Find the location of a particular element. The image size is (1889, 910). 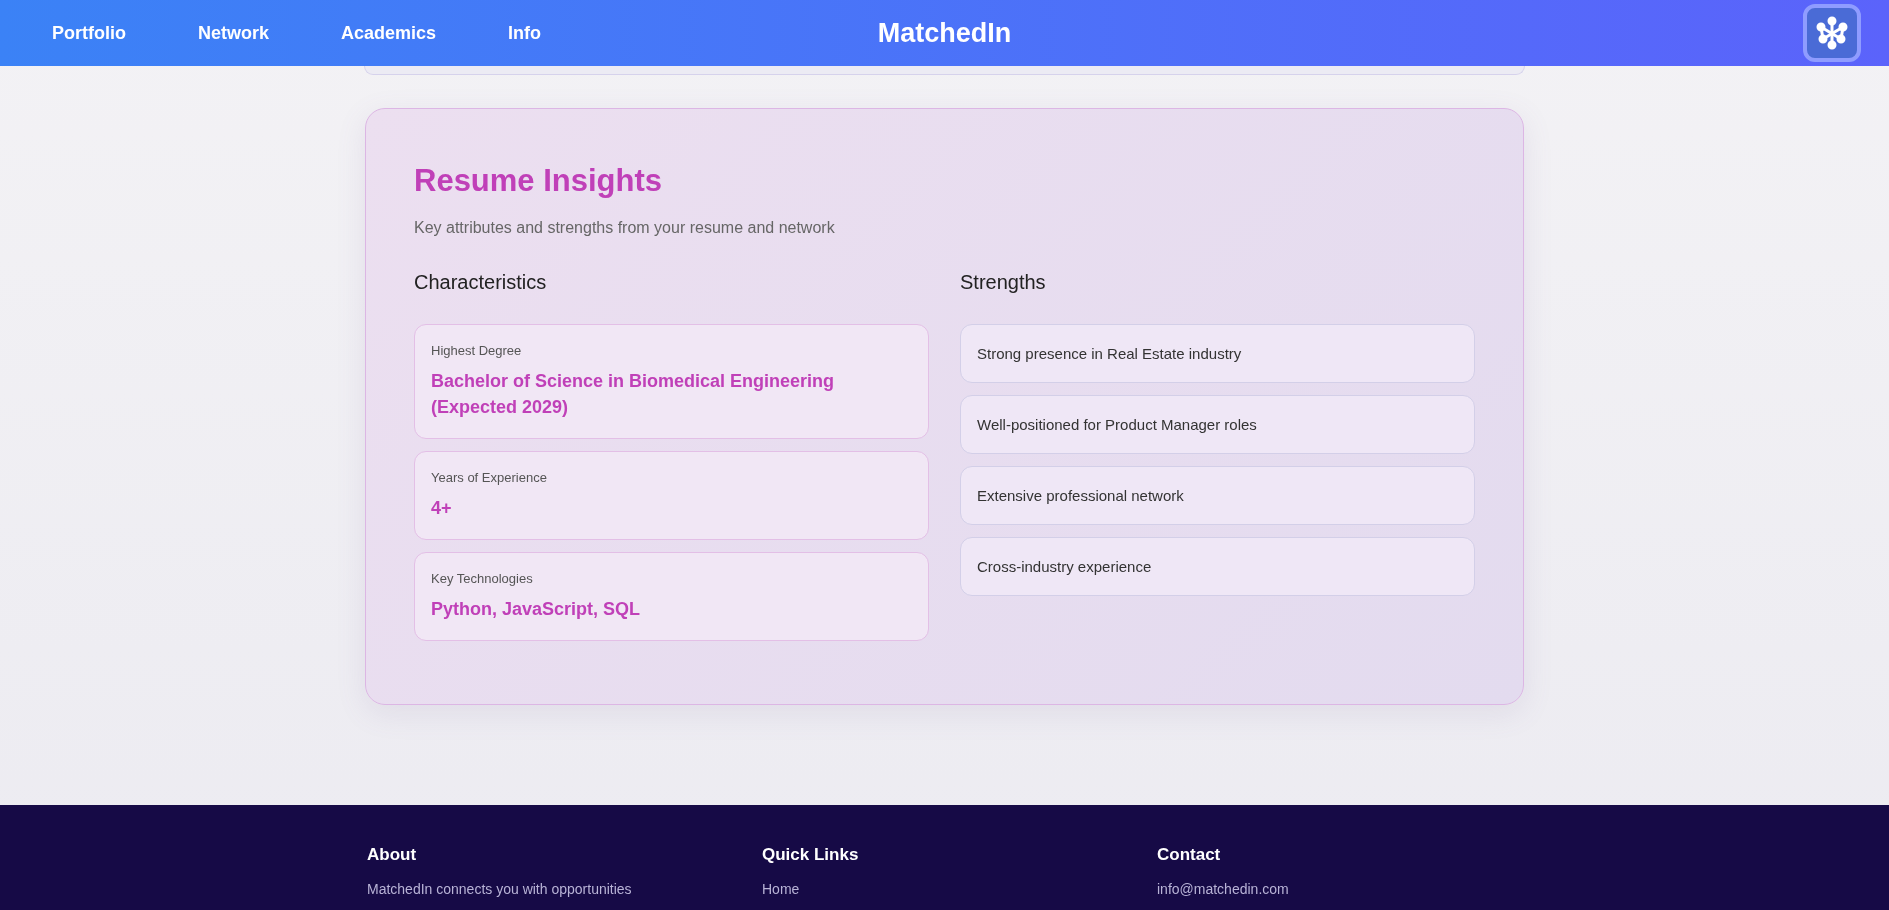

brand-title: MatchedIn is located at coordinates (944, 33).